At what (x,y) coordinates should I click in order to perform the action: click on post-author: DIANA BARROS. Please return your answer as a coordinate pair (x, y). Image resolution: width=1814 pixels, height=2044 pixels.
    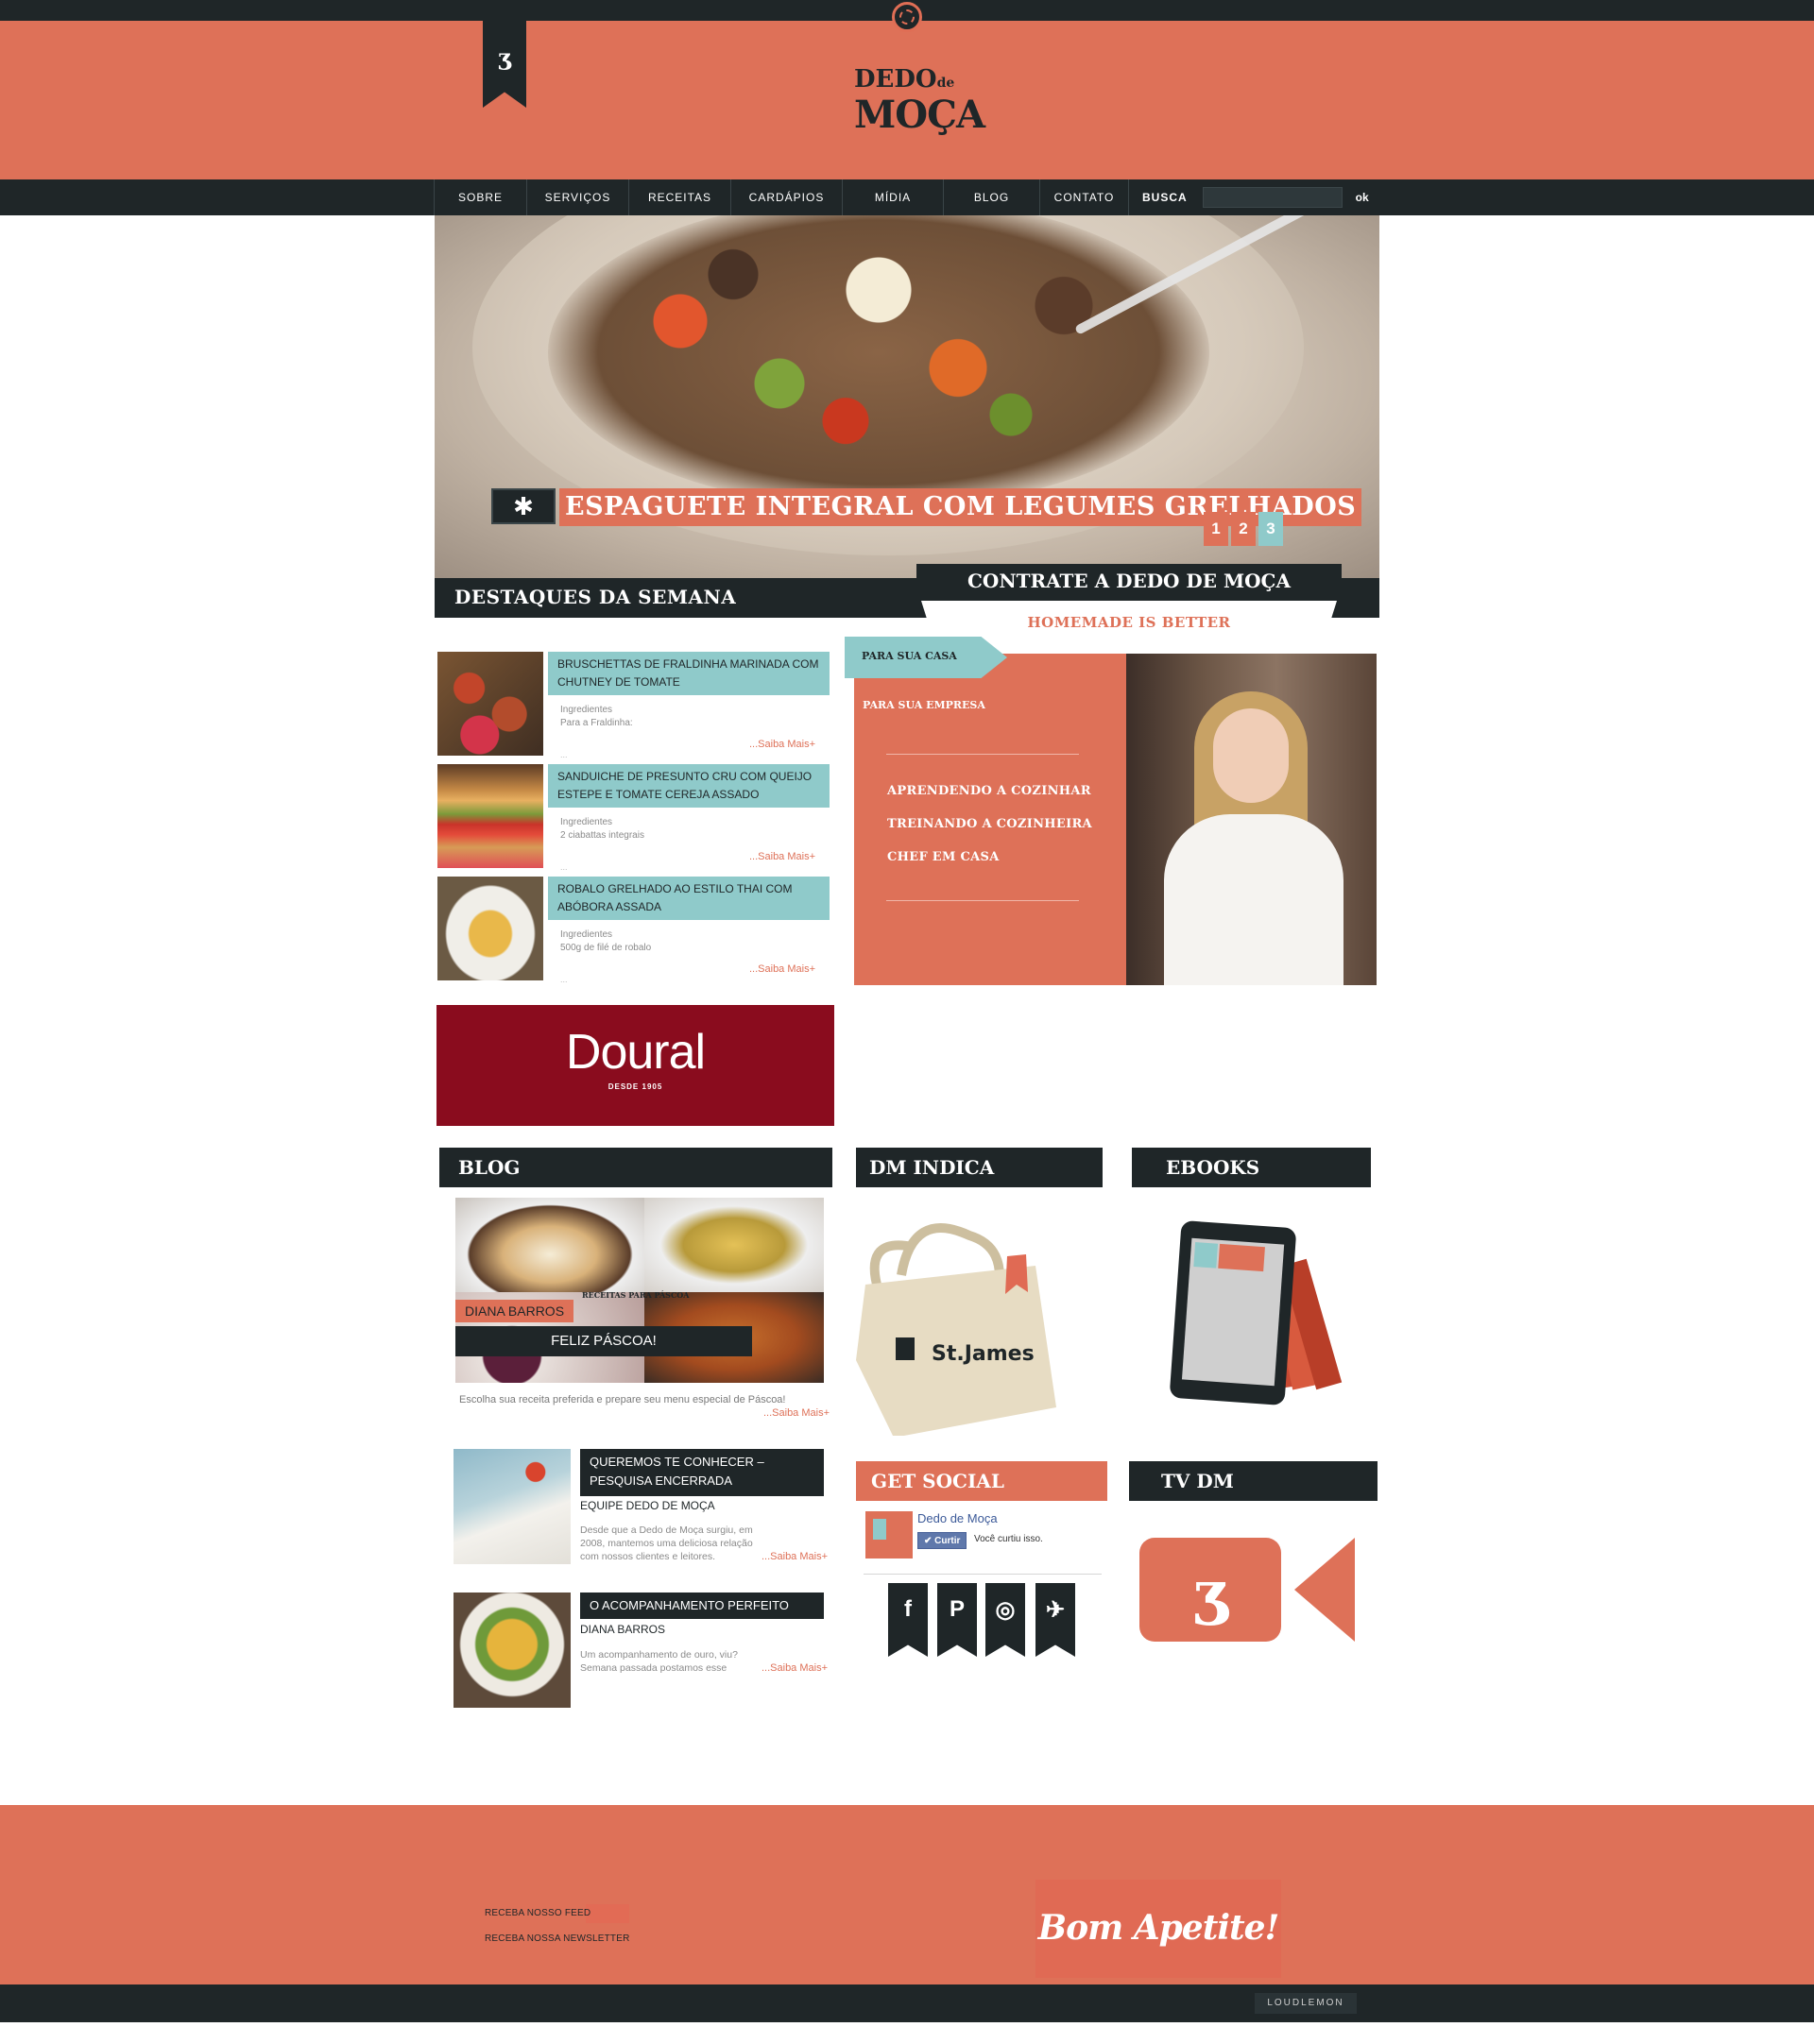
    Looking at the image, I should click on (623, 1629).